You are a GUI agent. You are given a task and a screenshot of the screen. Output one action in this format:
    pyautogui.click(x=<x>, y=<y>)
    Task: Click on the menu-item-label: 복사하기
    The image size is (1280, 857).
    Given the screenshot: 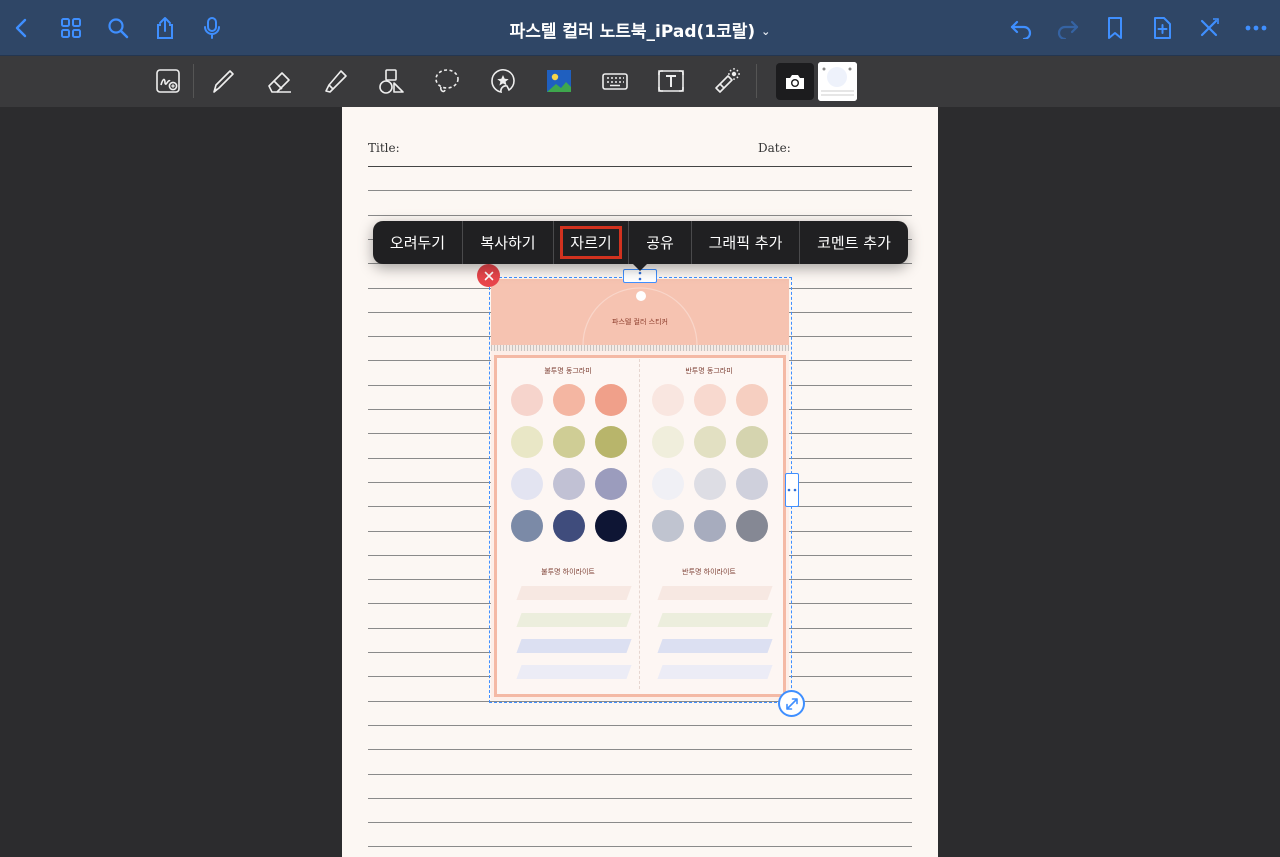 What is the action you would take?
    pyautogui.click(x=508, y=243)
    